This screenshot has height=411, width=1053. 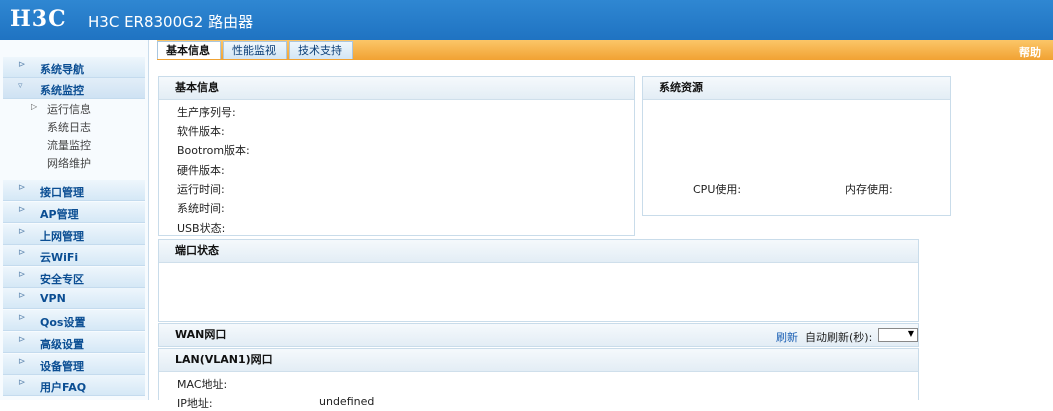 What do you see at coordinates (213, 150) in the screenshot?
I see `bootrom-version-label: Bootrom版本:` at bounding box center [213, 150].